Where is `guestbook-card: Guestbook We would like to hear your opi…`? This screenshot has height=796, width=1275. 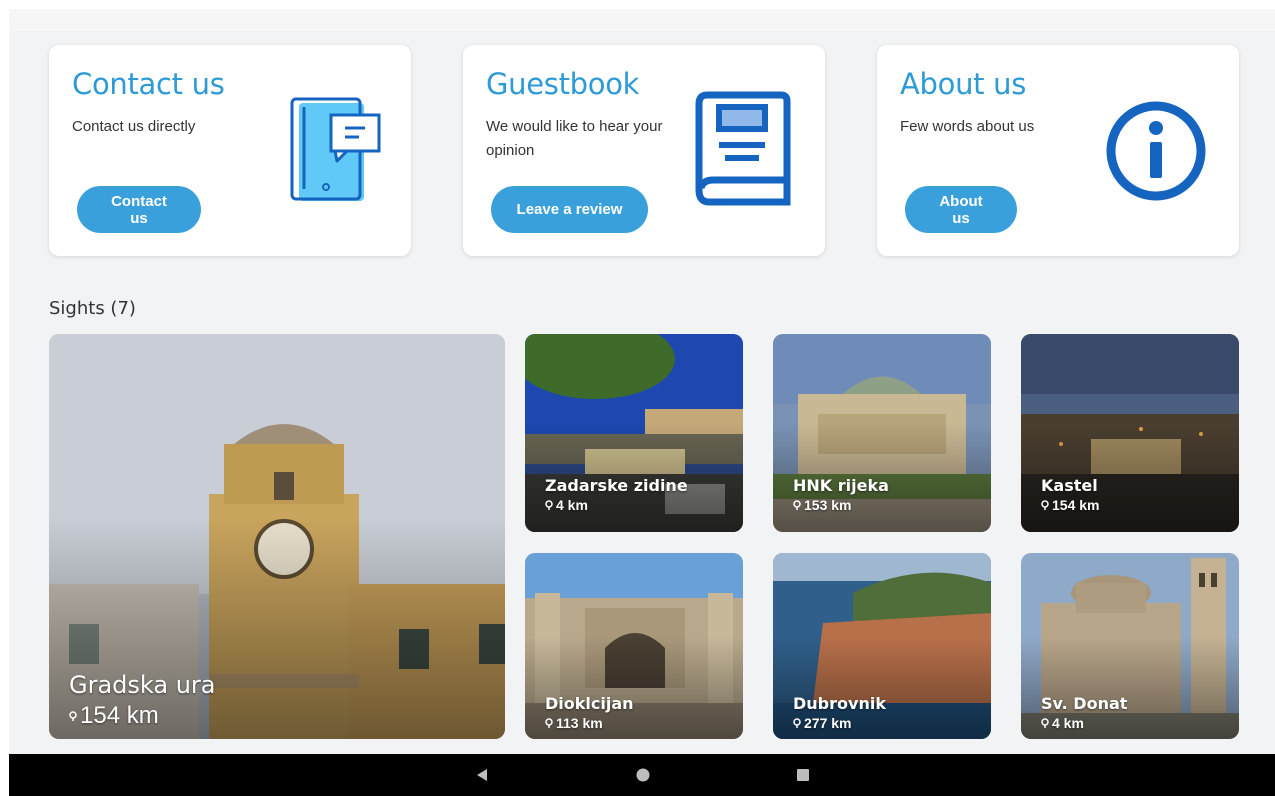
guestbook-card: Guestbook We would like to hear your opi… is located at coordinates (644, 150).